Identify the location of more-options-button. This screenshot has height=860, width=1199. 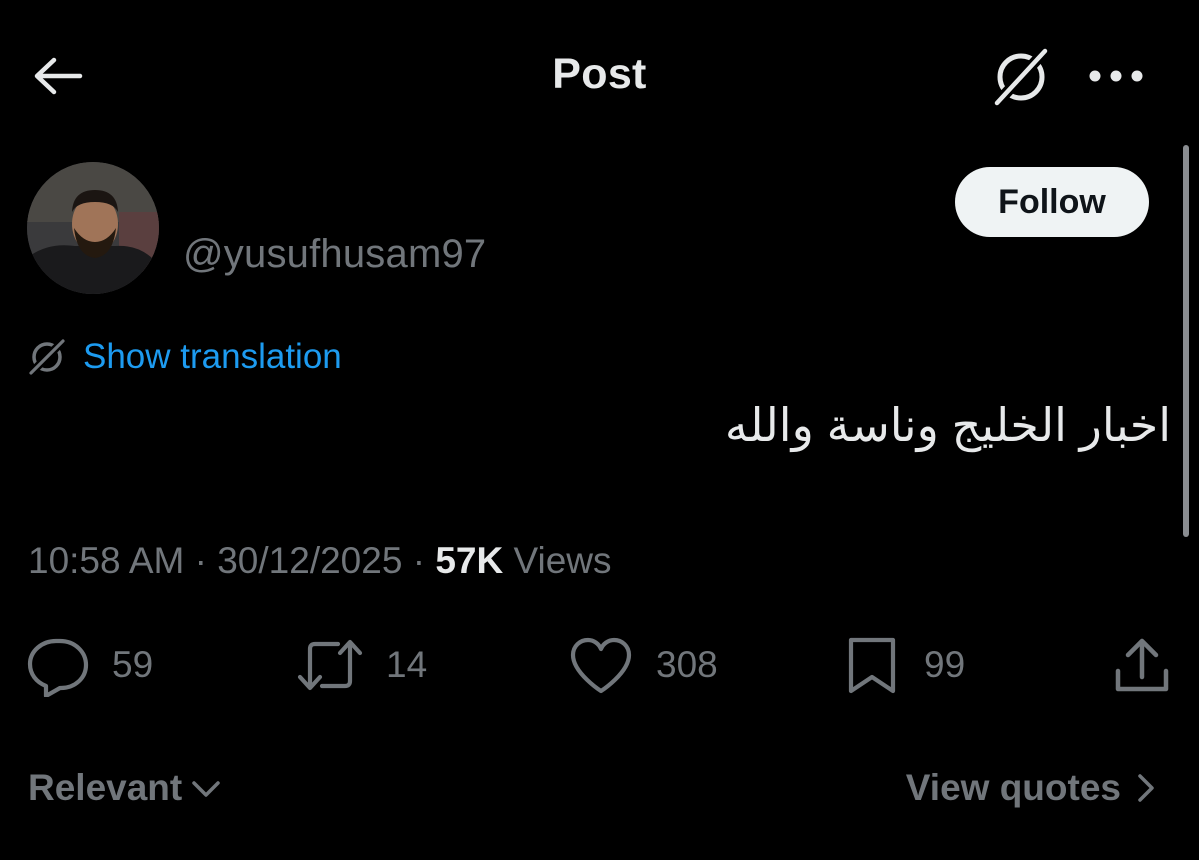
(1116, 76).